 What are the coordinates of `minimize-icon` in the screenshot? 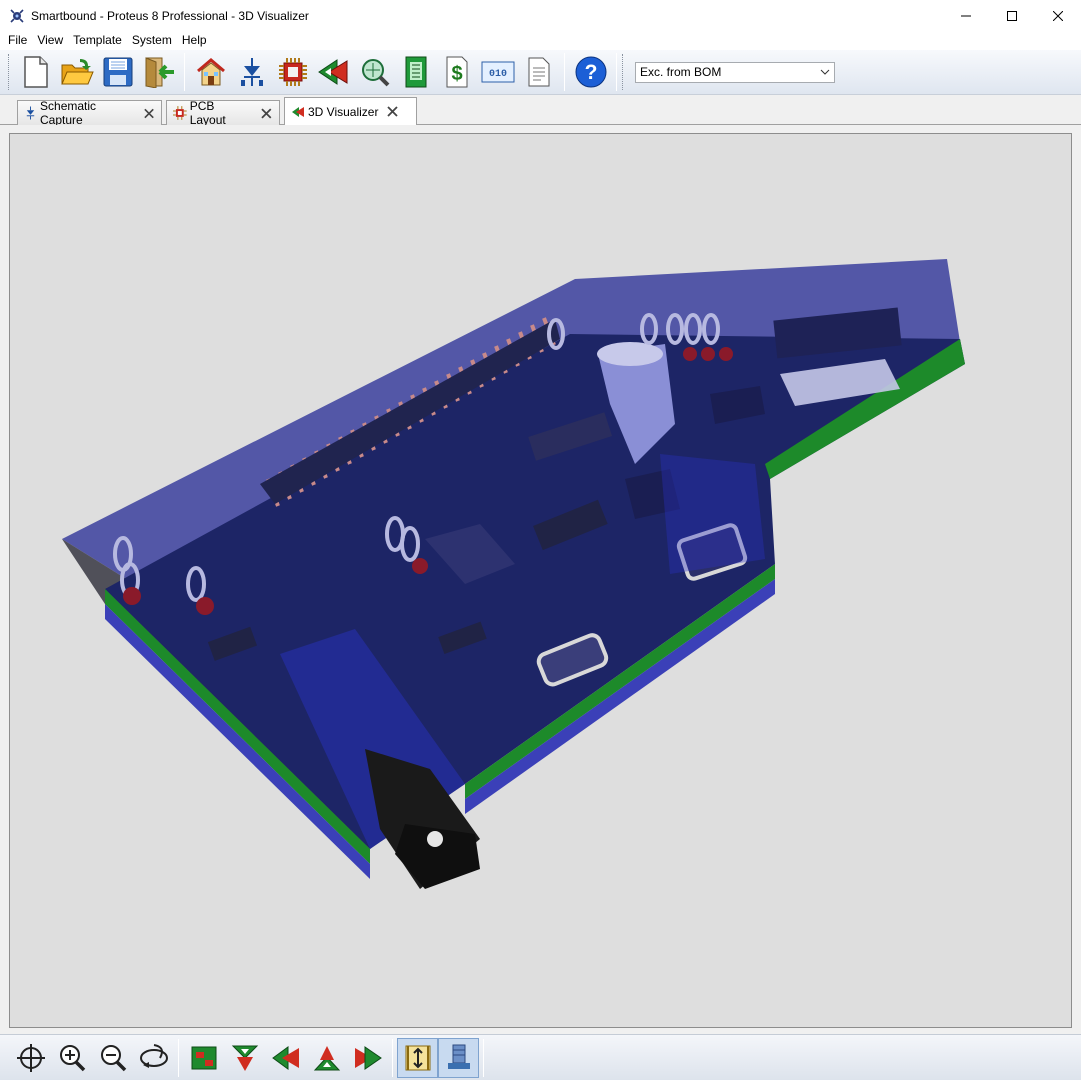 It's located at (966, 15).